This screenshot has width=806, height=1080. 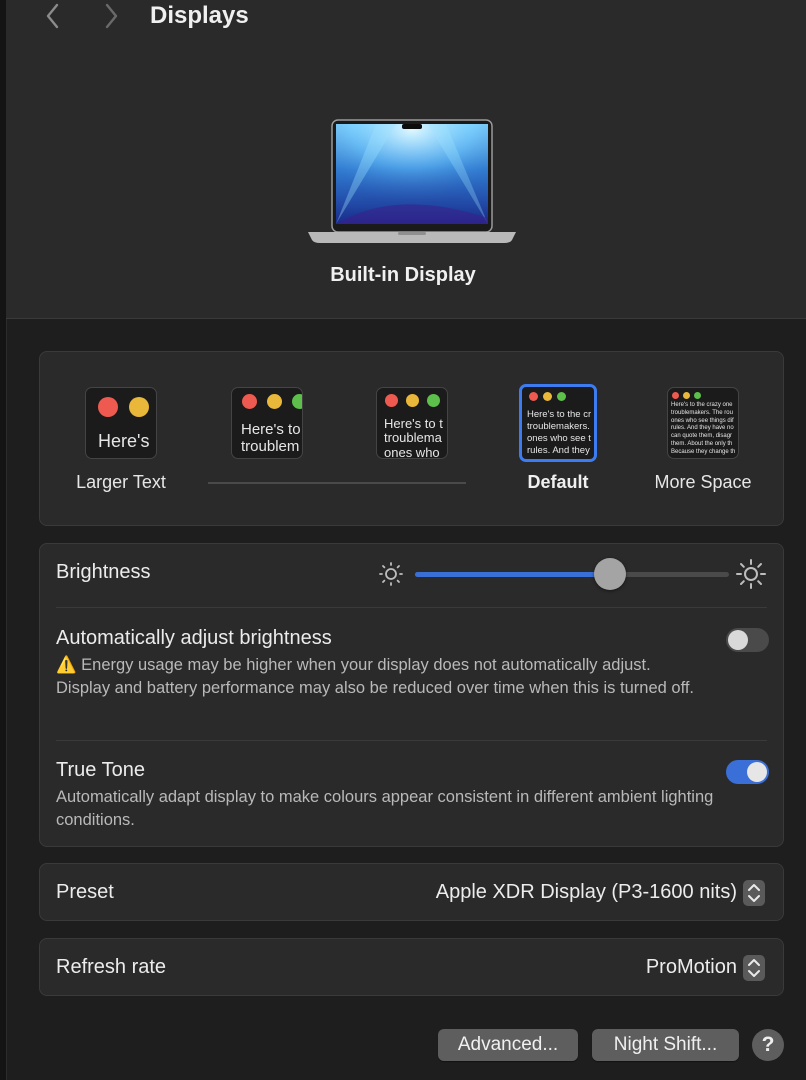 I want to click on help-button: ?, so click(x=768, y=1045).